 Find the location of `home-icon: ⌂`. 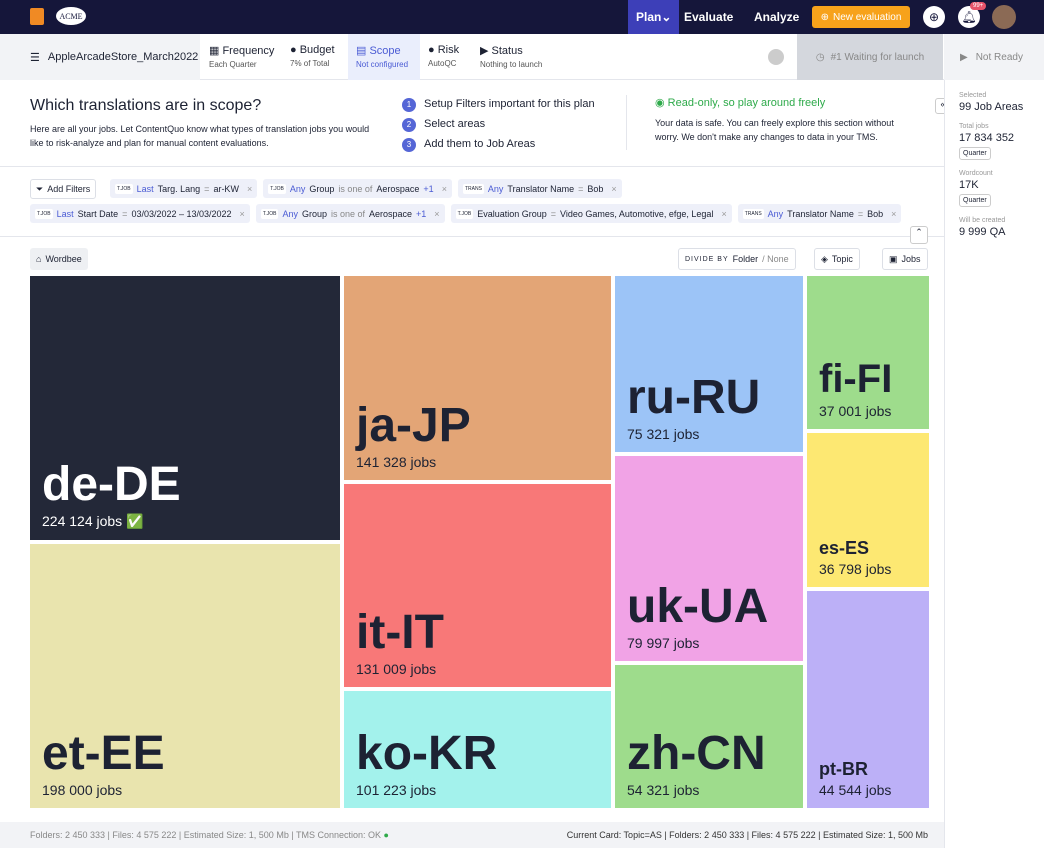

home-icon: ⌂ is located at coordinates (39, 259).